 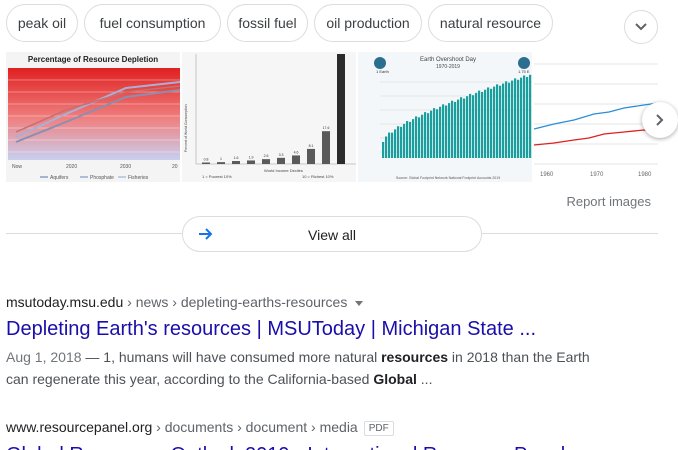 What do you see at coordinates (255, 427) in the screenshot?
I see `result-path: › documents › document › media` at bounding box center [255, 427].